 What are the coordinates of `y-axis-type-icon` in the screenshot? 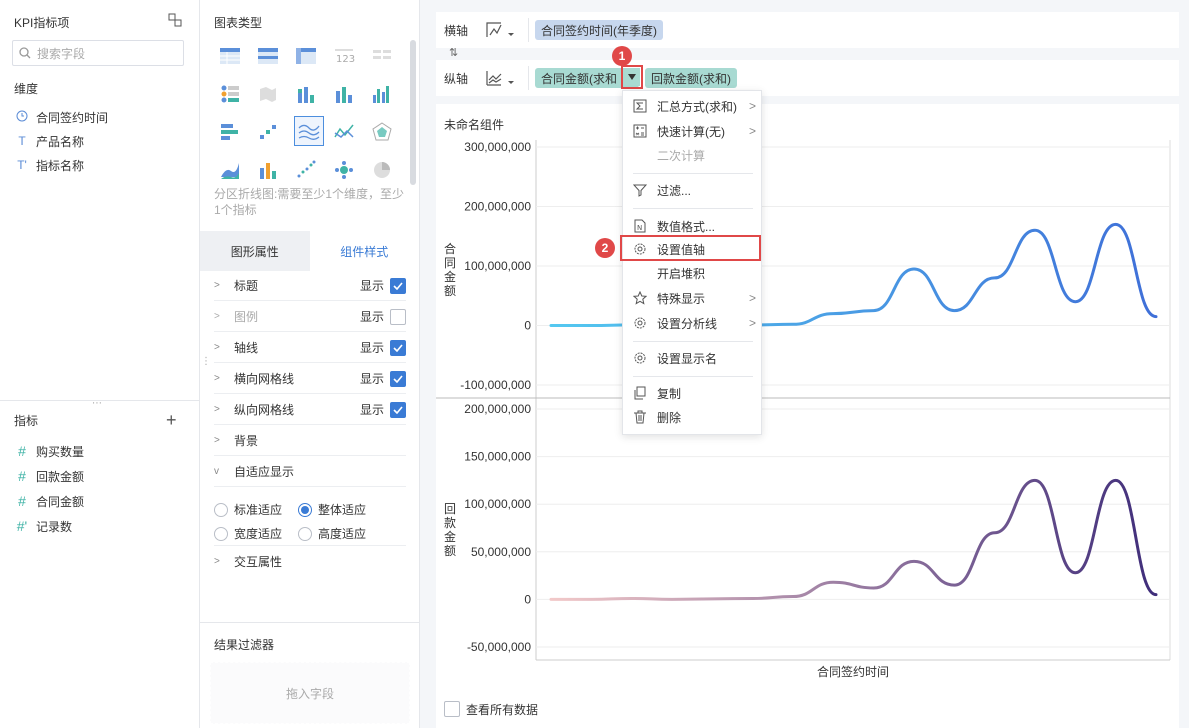 It's located at (506, 78).